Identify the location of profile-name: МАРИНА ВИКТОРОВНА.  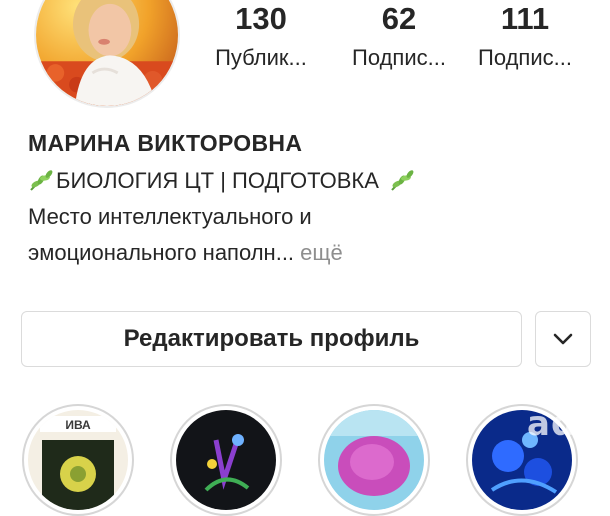
(165, 143).